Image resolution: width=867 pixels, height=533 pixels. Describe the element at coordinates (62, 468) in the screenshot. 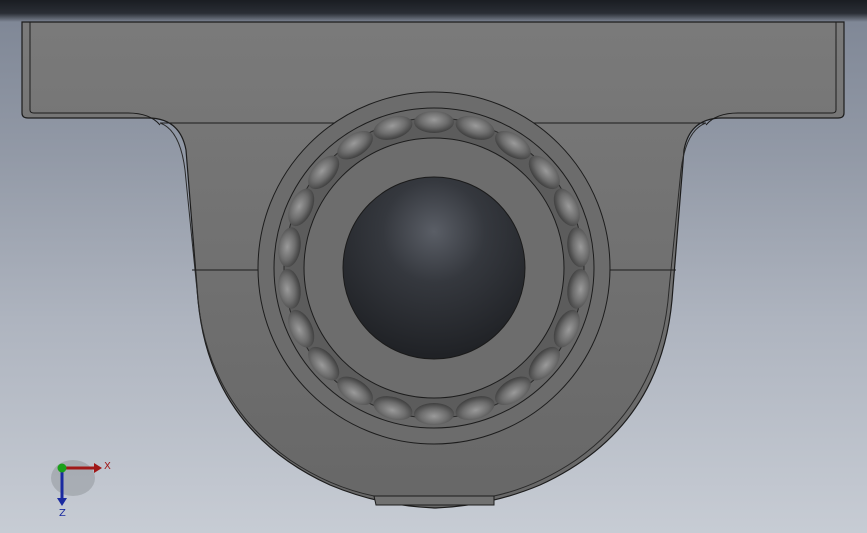

I see `y-axis-dot` at that location.